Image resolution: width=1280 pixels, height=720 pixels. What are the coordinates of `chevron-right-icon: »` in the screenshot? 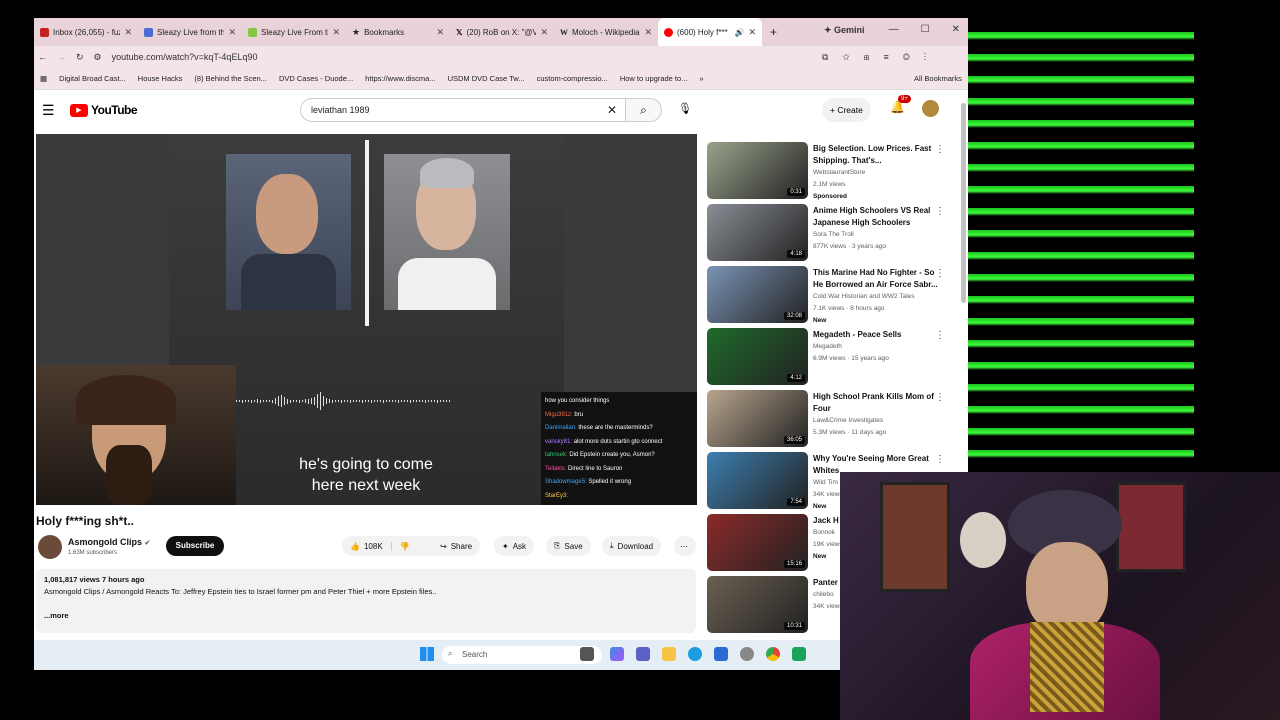 It's located at (701, 78).